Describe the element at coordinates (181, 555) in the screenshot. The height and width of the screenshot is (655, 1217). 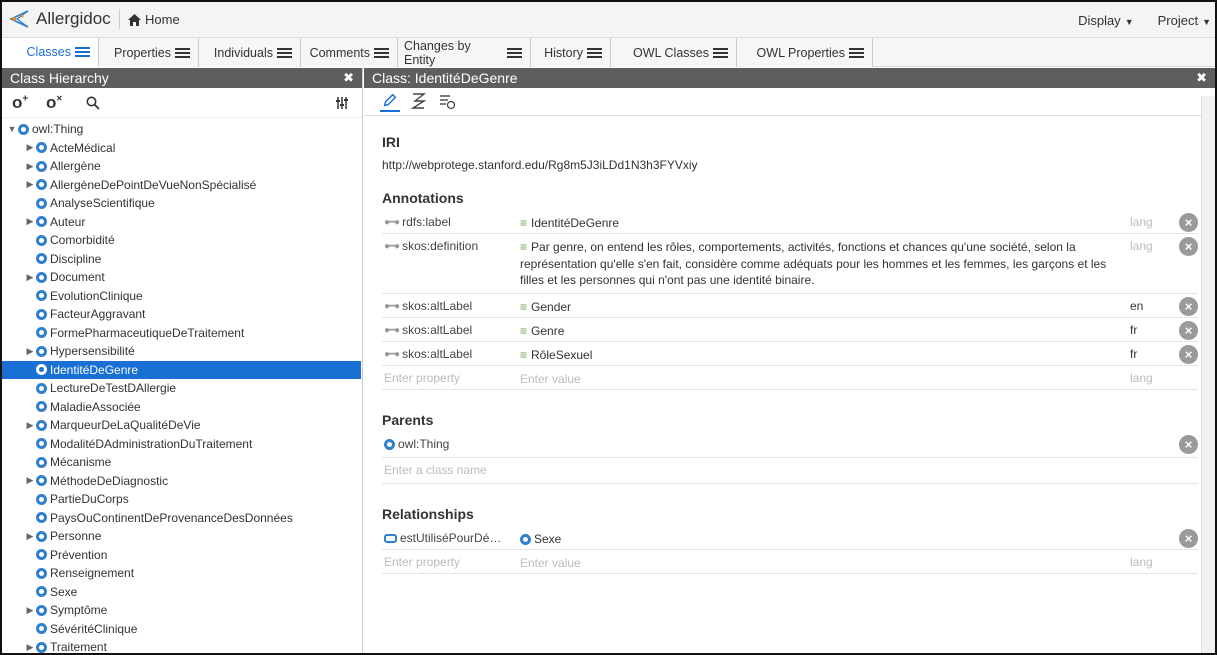
I see `tree-node: Prévention` at that location.